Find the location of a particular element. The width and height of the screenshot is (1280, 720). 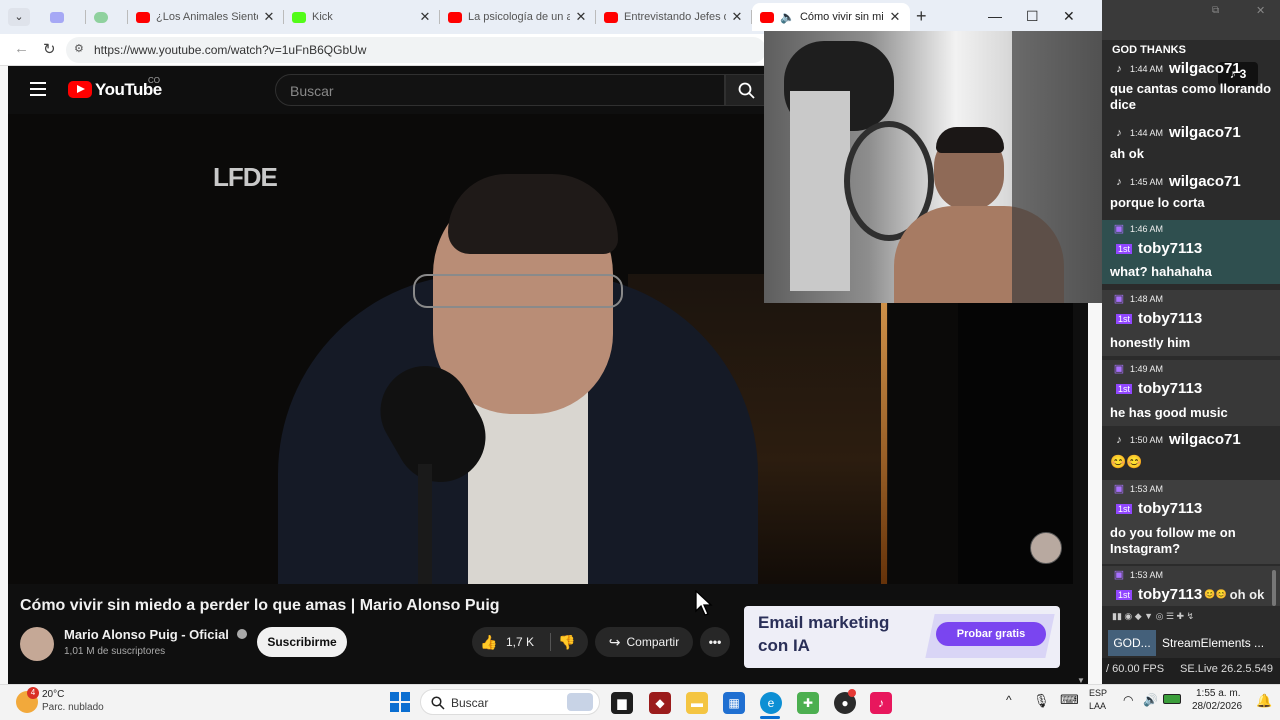

tab-animales: ¿Los Animales Sienten A ✕ is located at coordinates (206, 17).